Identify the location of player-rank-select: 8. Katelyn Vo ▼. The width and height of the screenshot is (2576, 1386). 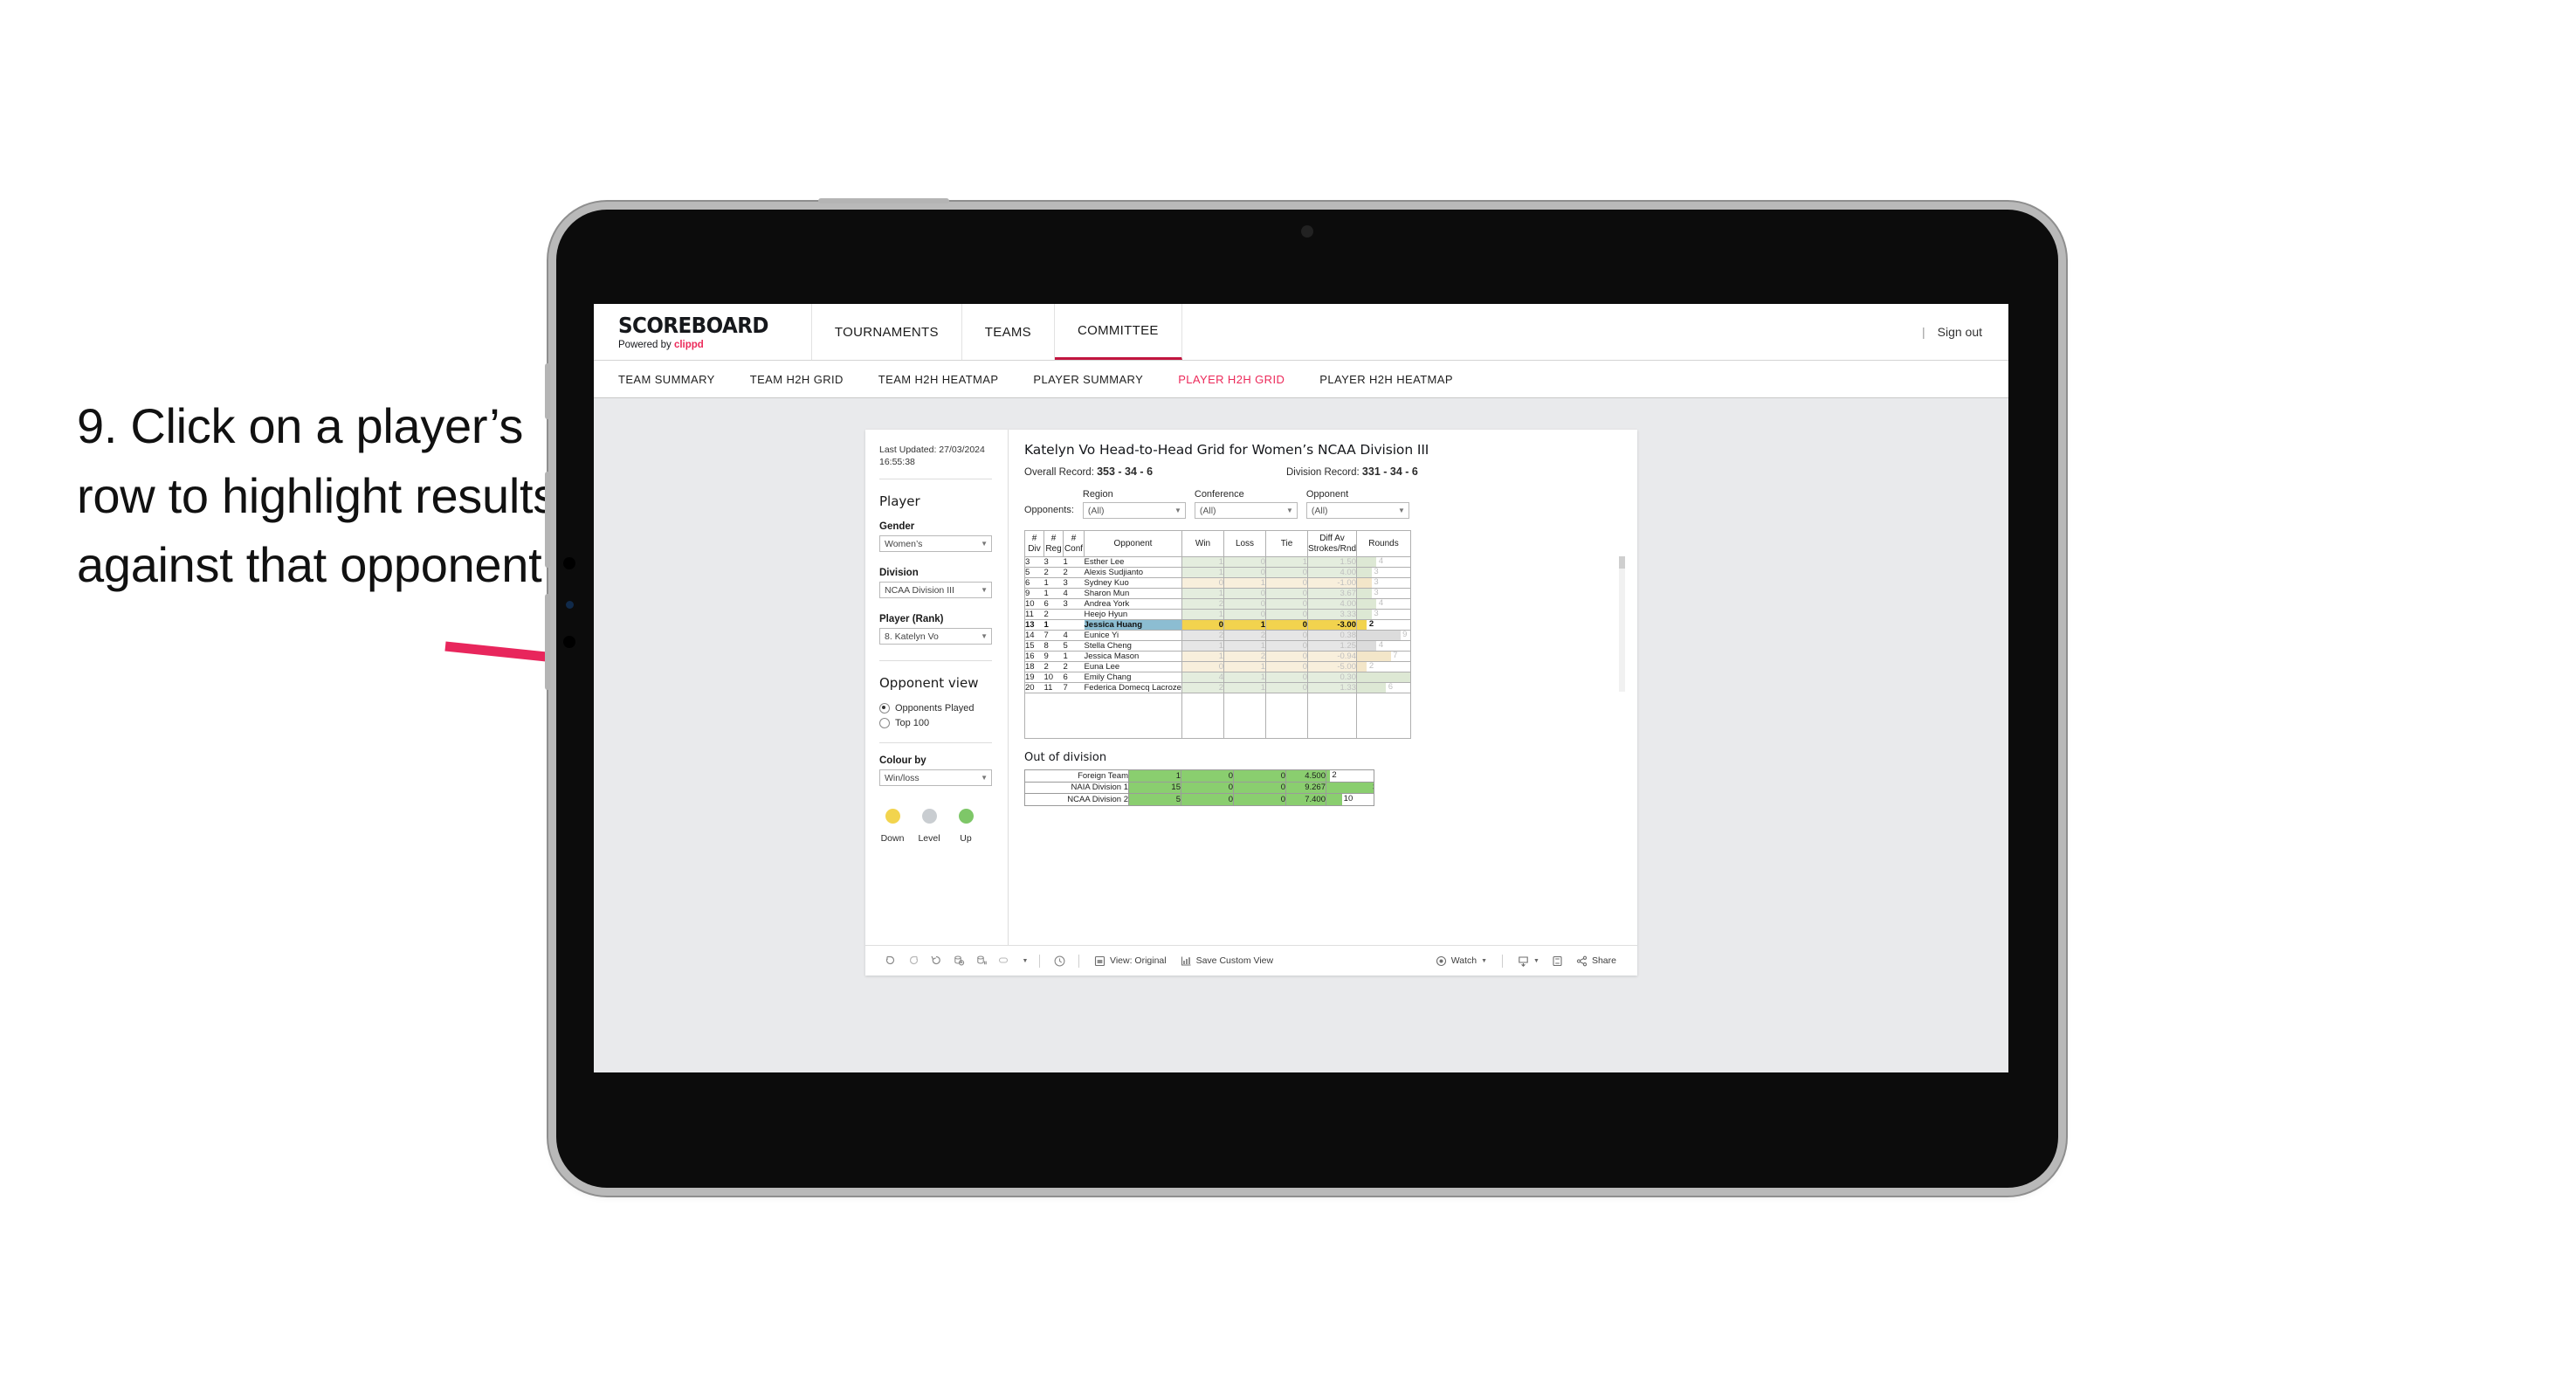
(935, 636).